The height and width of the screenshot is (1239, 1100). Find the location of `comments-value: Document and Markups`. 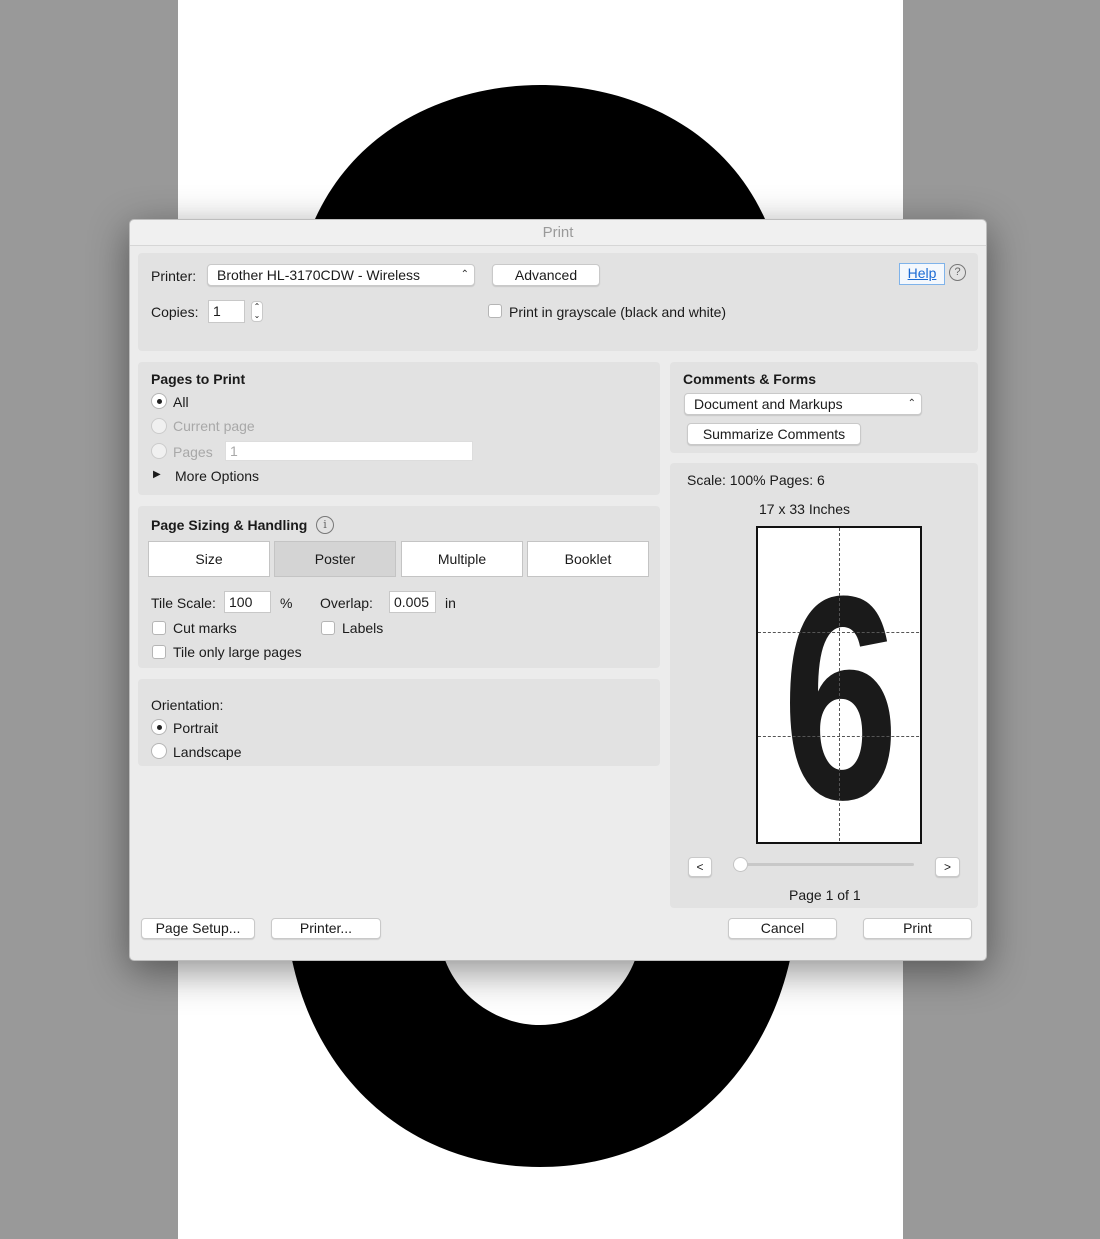

comments-value: Document and Markups is located at coordinates (768, 404).